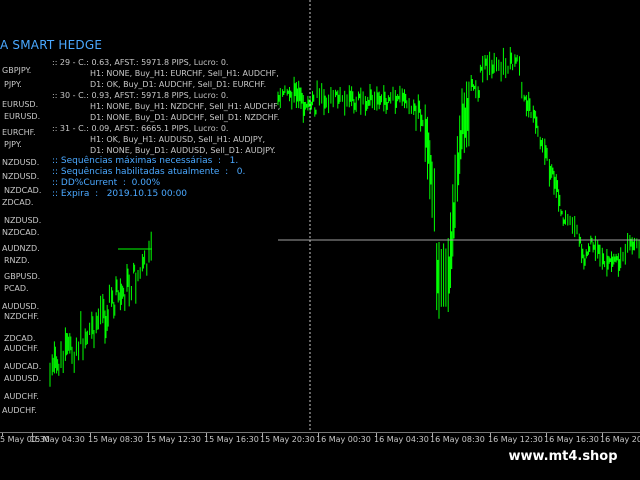 The width and height of the screenshot is (640, 480). Describe the element at coordinates (57, 439) in the screenshot. I see `time-label: 15 May 04:30` at that location.